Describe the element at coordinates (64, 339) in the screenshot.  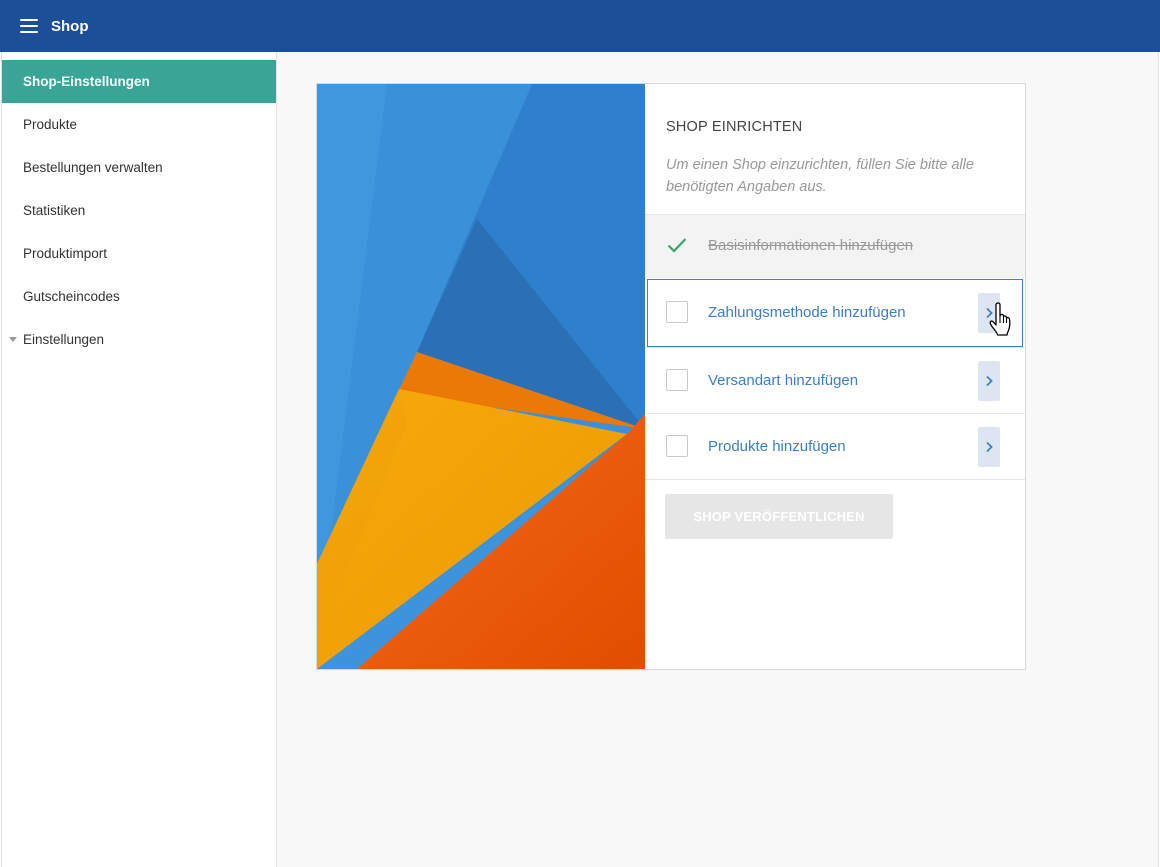
I see `sidebar-item-label: Einstellungen` at that location.